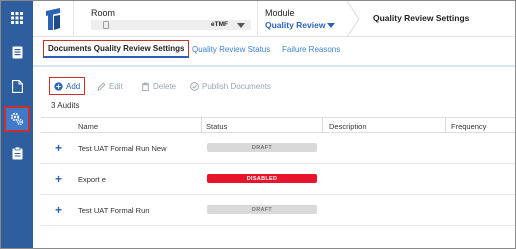 Image resolution: width=516 pixels, height=249 pixels. I want to click on room-label: Room, so click(103, 13).